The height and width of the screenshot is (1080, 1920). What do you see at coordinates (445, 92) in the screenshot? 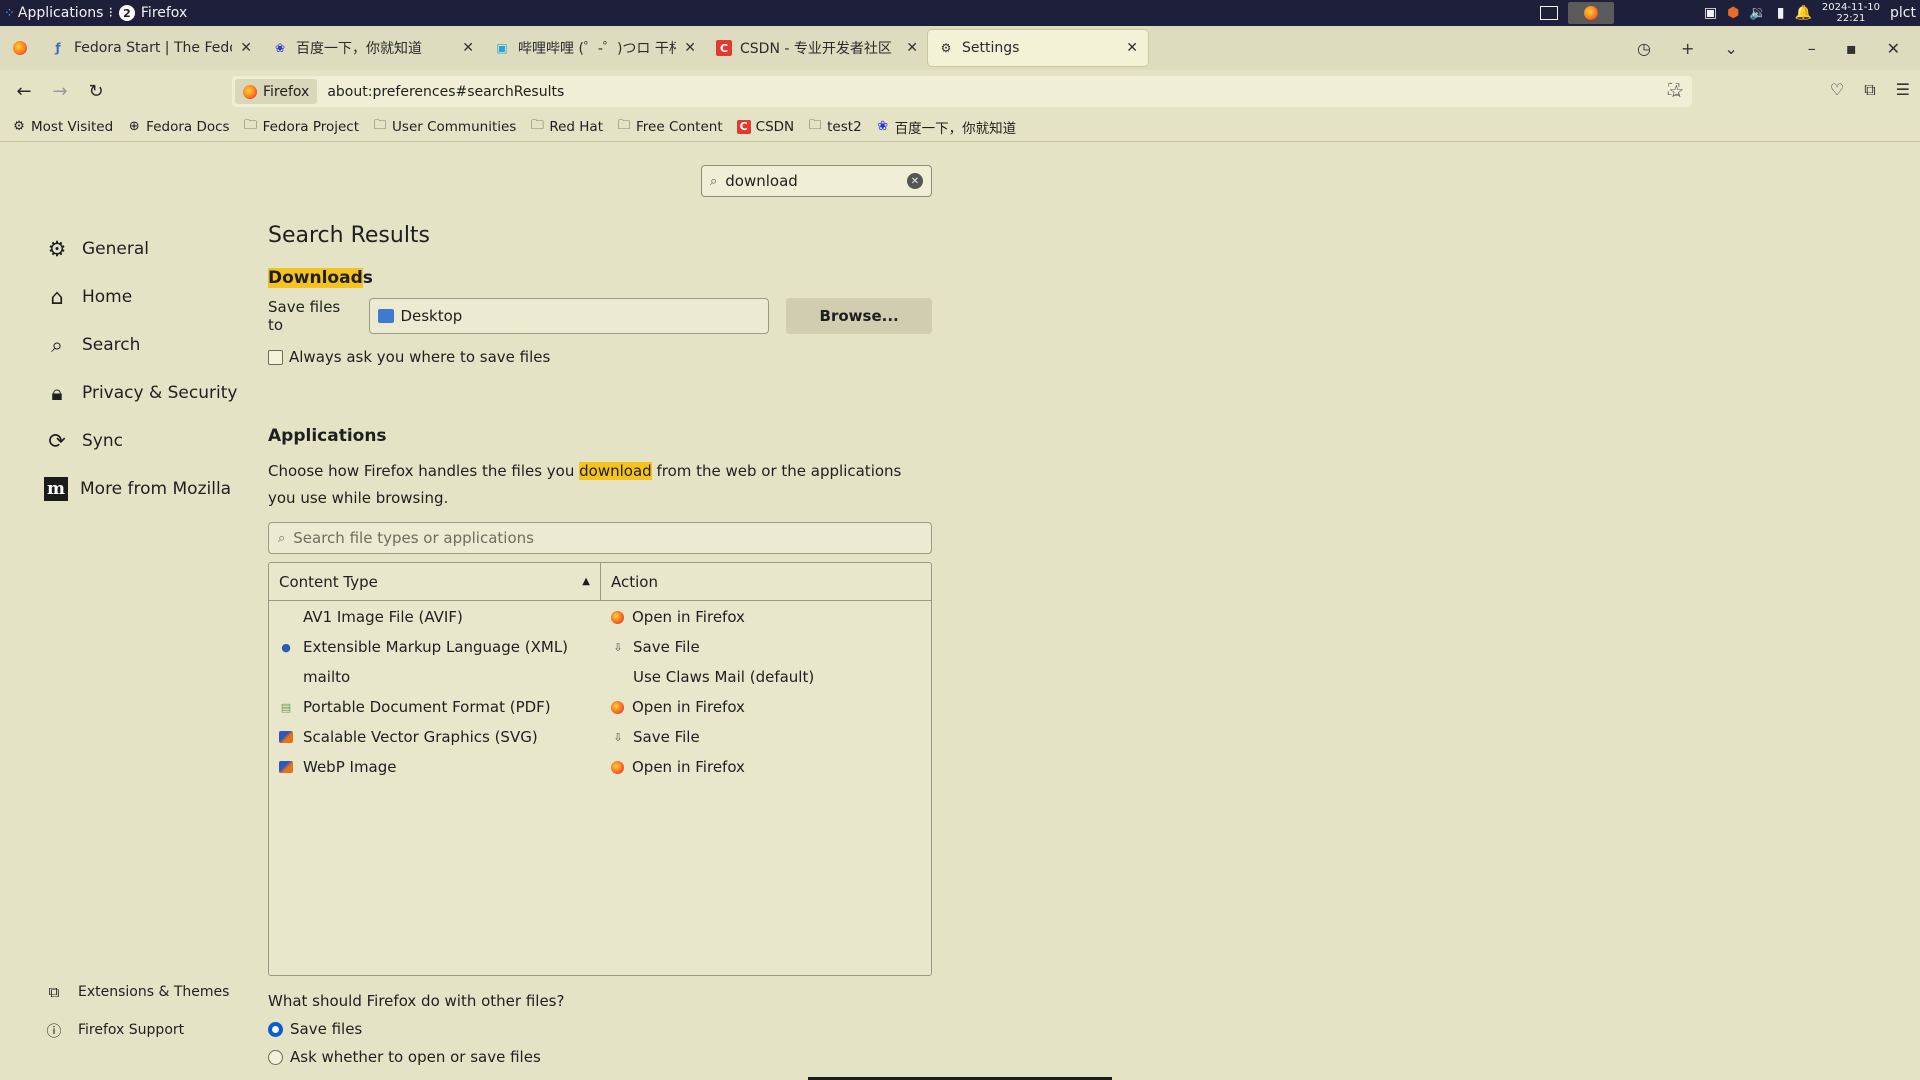
I see `url-text: about:preferences#searchResults` at bounding box center [445, 92].